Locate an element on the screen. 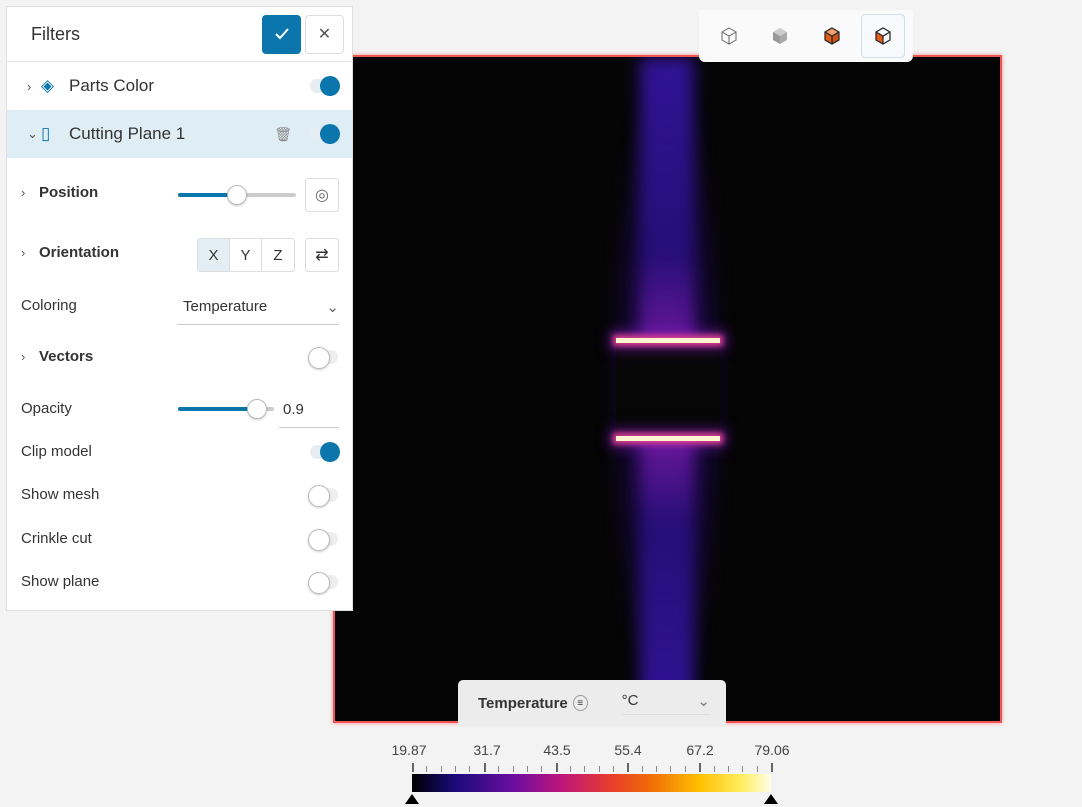 The height and width of the screenshot is (807, 1082). orientation-selector: X Y Z is located at coordinates (246, 255).